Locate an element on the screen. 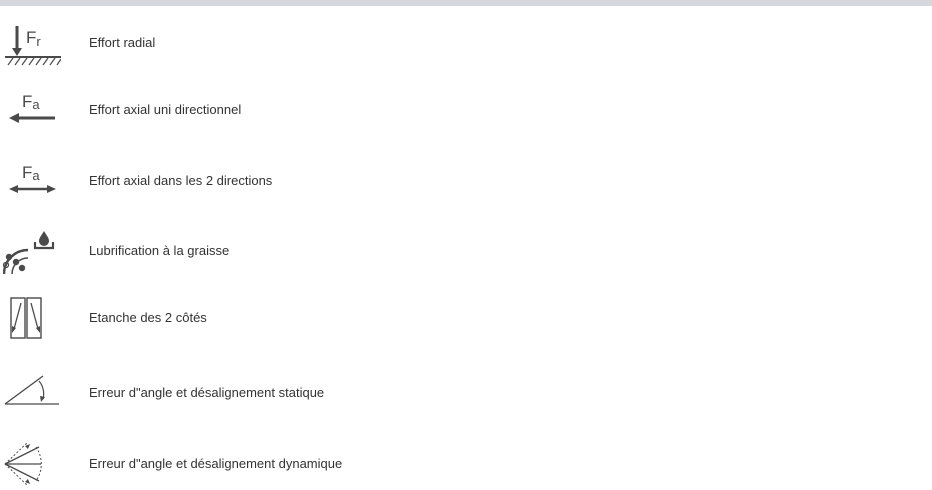  dynamic-misalignment-svg is located at coordinates (23, 464).